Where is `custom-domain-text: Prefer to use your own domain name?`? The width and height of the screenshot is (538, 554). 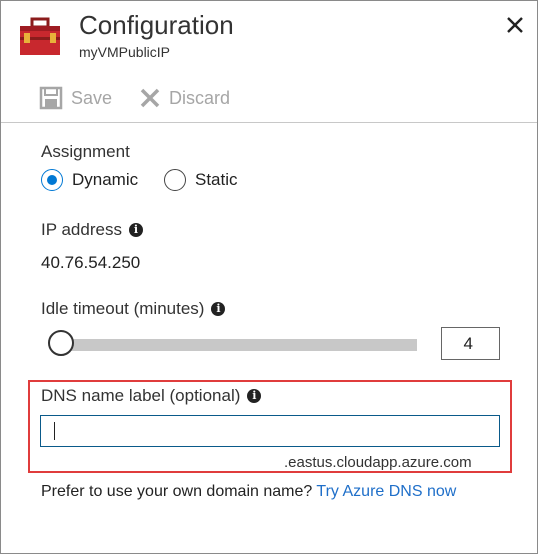
custom-domain-text: Prefer to use your own domain name? is located at coordinates (179, 491).